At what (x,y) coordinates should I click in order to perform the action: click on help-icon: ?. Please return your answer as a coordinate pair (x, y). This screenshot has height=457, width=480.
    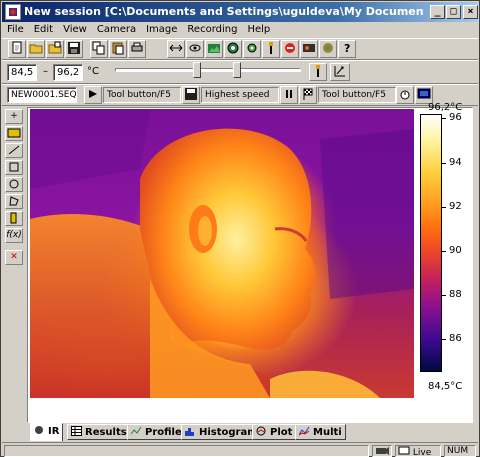
    Looking at the image, I should click on (347, 49).